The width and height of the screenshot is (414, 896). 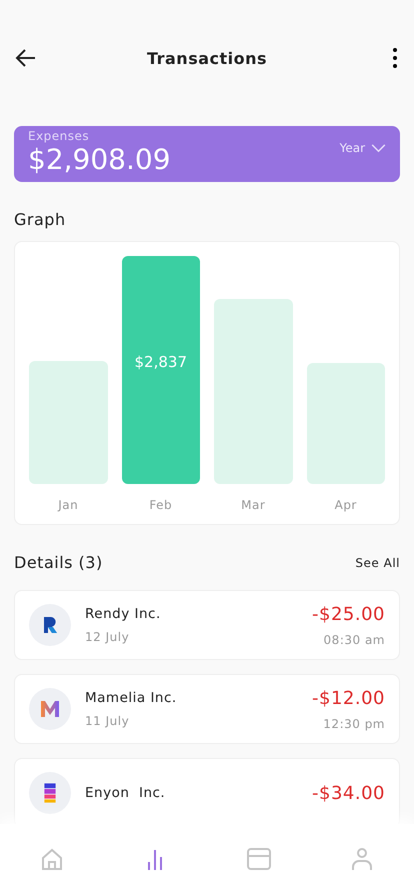 What do you see at coordinates (107, 721) in the screenshot?
I see `transaction-date: 11 July` at bounding box center [107, 721].